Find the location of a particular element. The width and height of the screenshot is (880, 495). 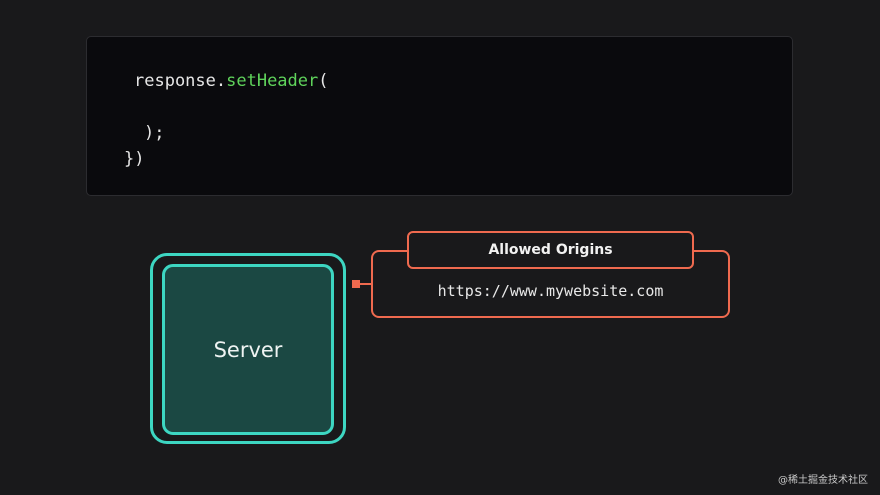

allowed-origins-title: Allowed Origins is located at coordinates (550, 250).